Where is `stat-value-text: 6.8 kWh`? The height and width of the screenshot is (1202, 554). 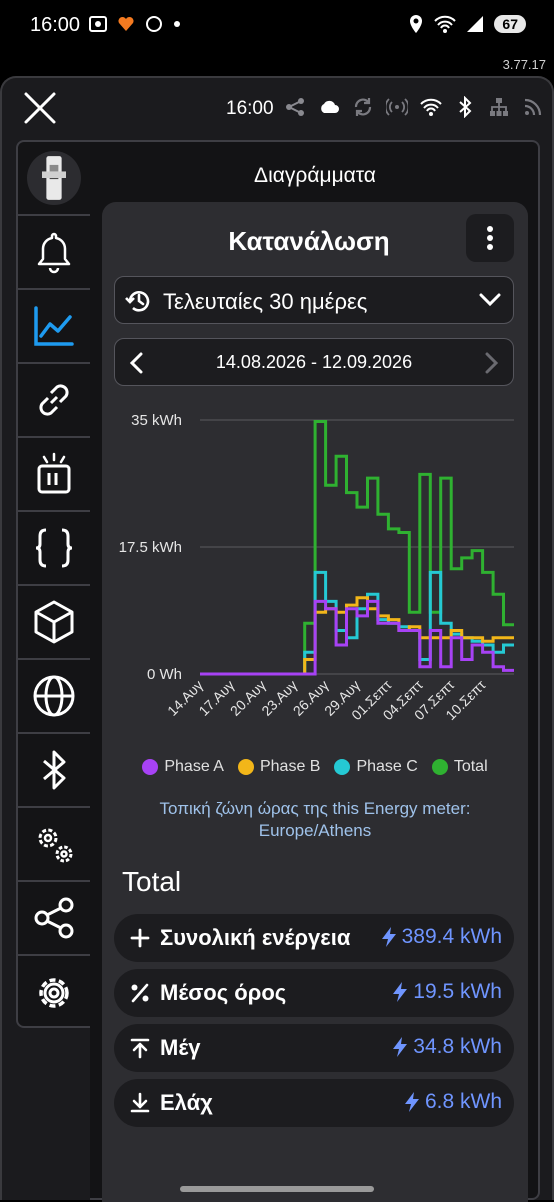 stat-value-text: 6.8 kWh is located at coordinates (463, 1101).